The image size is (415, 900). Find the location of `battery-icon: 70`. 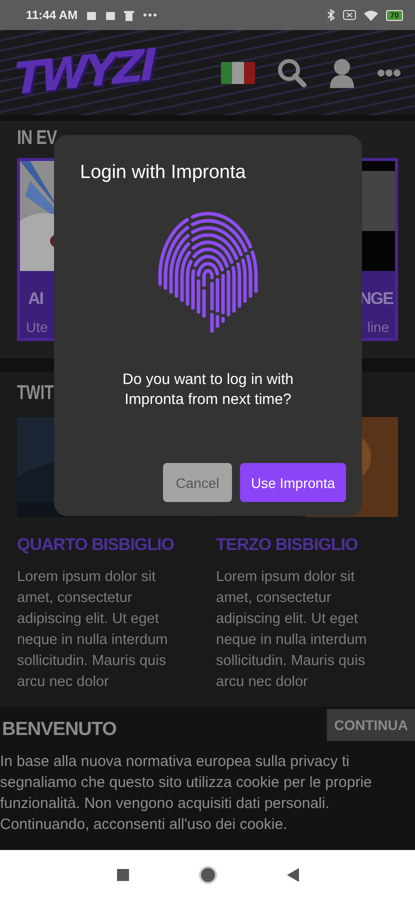

battery-icon: 70 is located at coordinates (394, 15).